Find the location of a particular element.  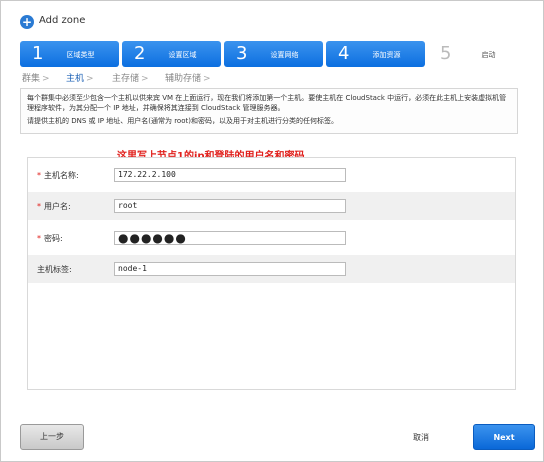

cancel-button: 取消 is located at coordinates (421, 437).